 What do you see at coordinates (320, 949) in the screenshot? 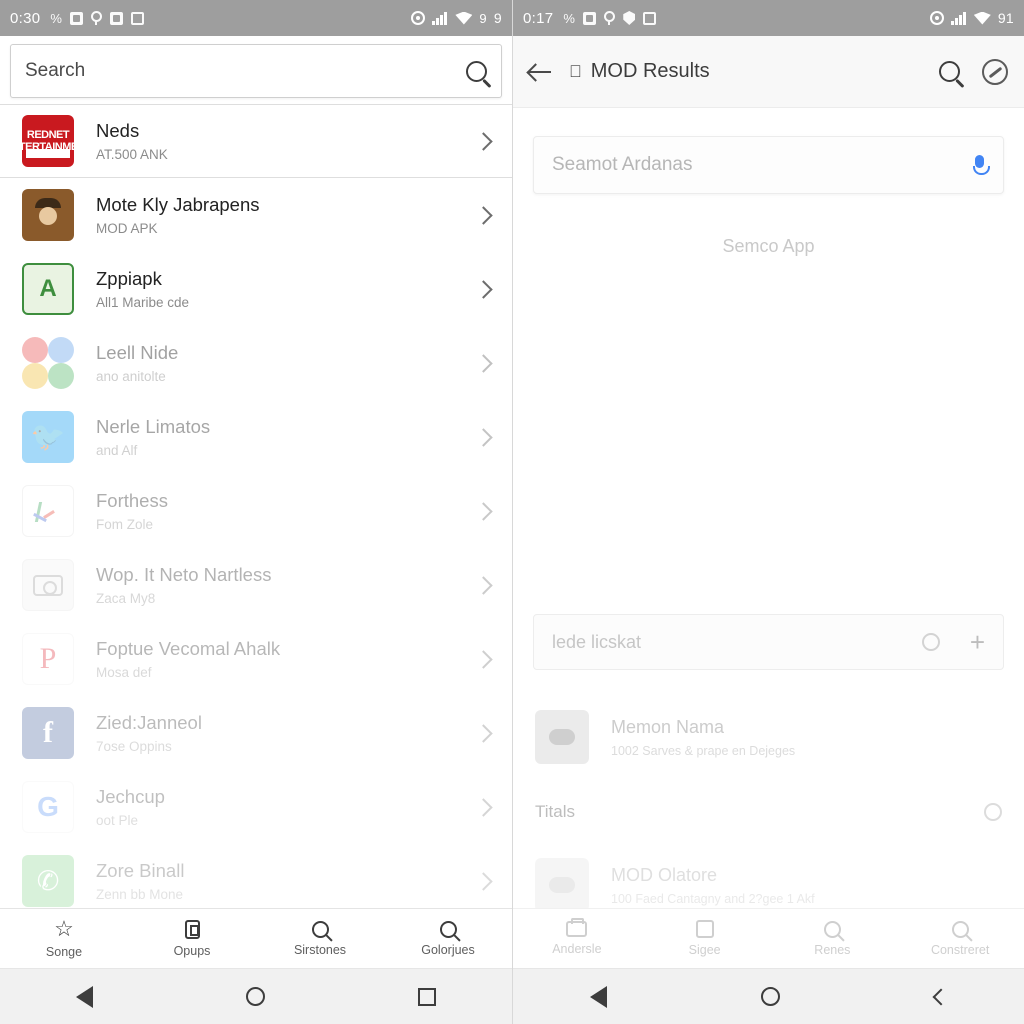
I see `bottom-nav-label: Sirstones` at bounding box center [320, 949].